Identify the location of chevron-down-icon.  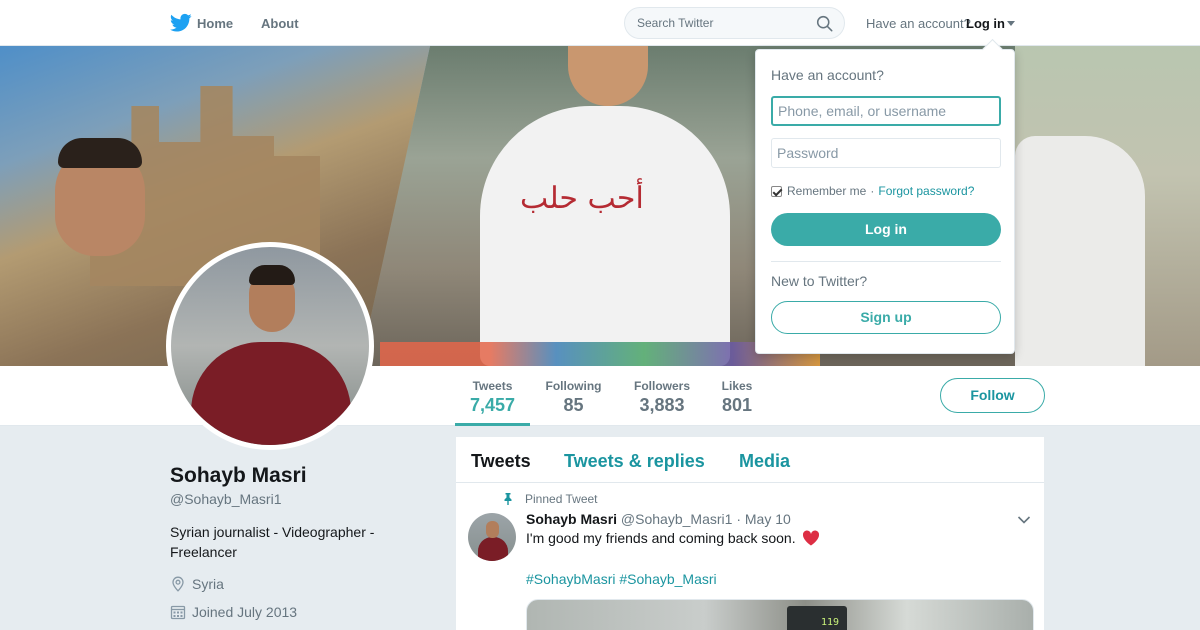
(1024, 520).